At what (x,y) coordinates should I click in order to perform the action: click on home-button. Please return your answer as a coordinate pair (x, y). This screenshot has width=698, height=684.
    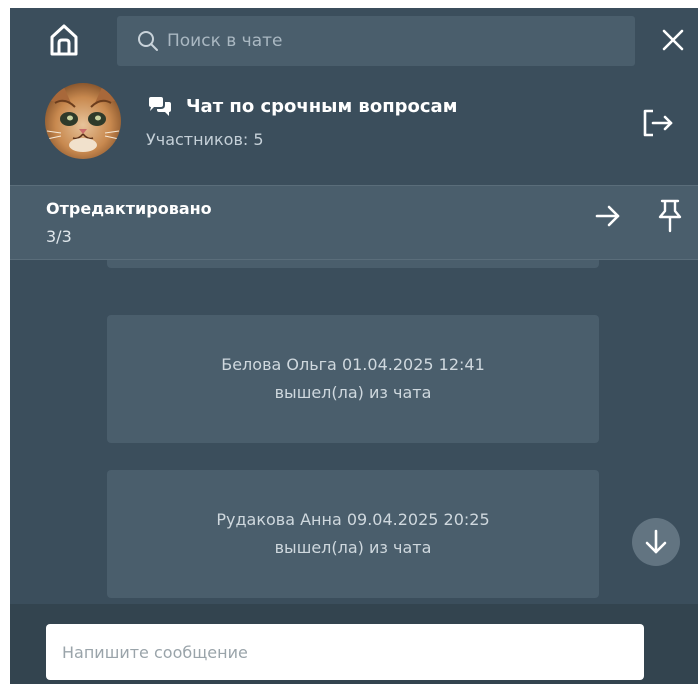
    Looking at the image, I should click on (64, 40).